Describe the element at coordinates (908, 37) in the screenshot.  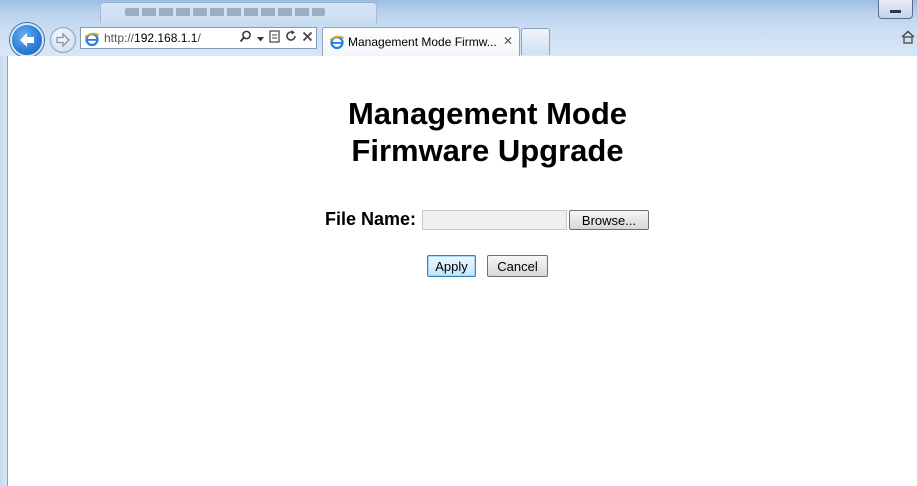
I see `home-icon` at that location.